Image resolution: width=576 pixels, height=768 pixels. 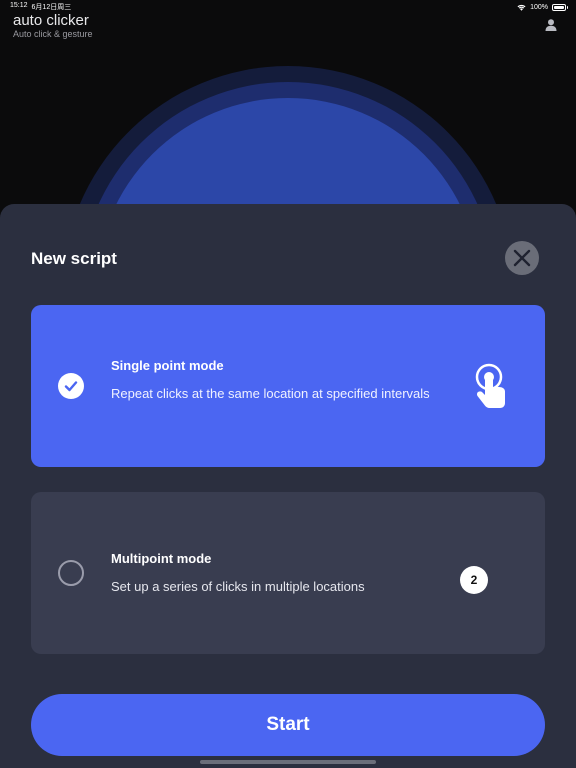 What do you see at coordinates (288, 725) in the screenshot?
I see `start-button: Start` at bounding box center [288, 725].